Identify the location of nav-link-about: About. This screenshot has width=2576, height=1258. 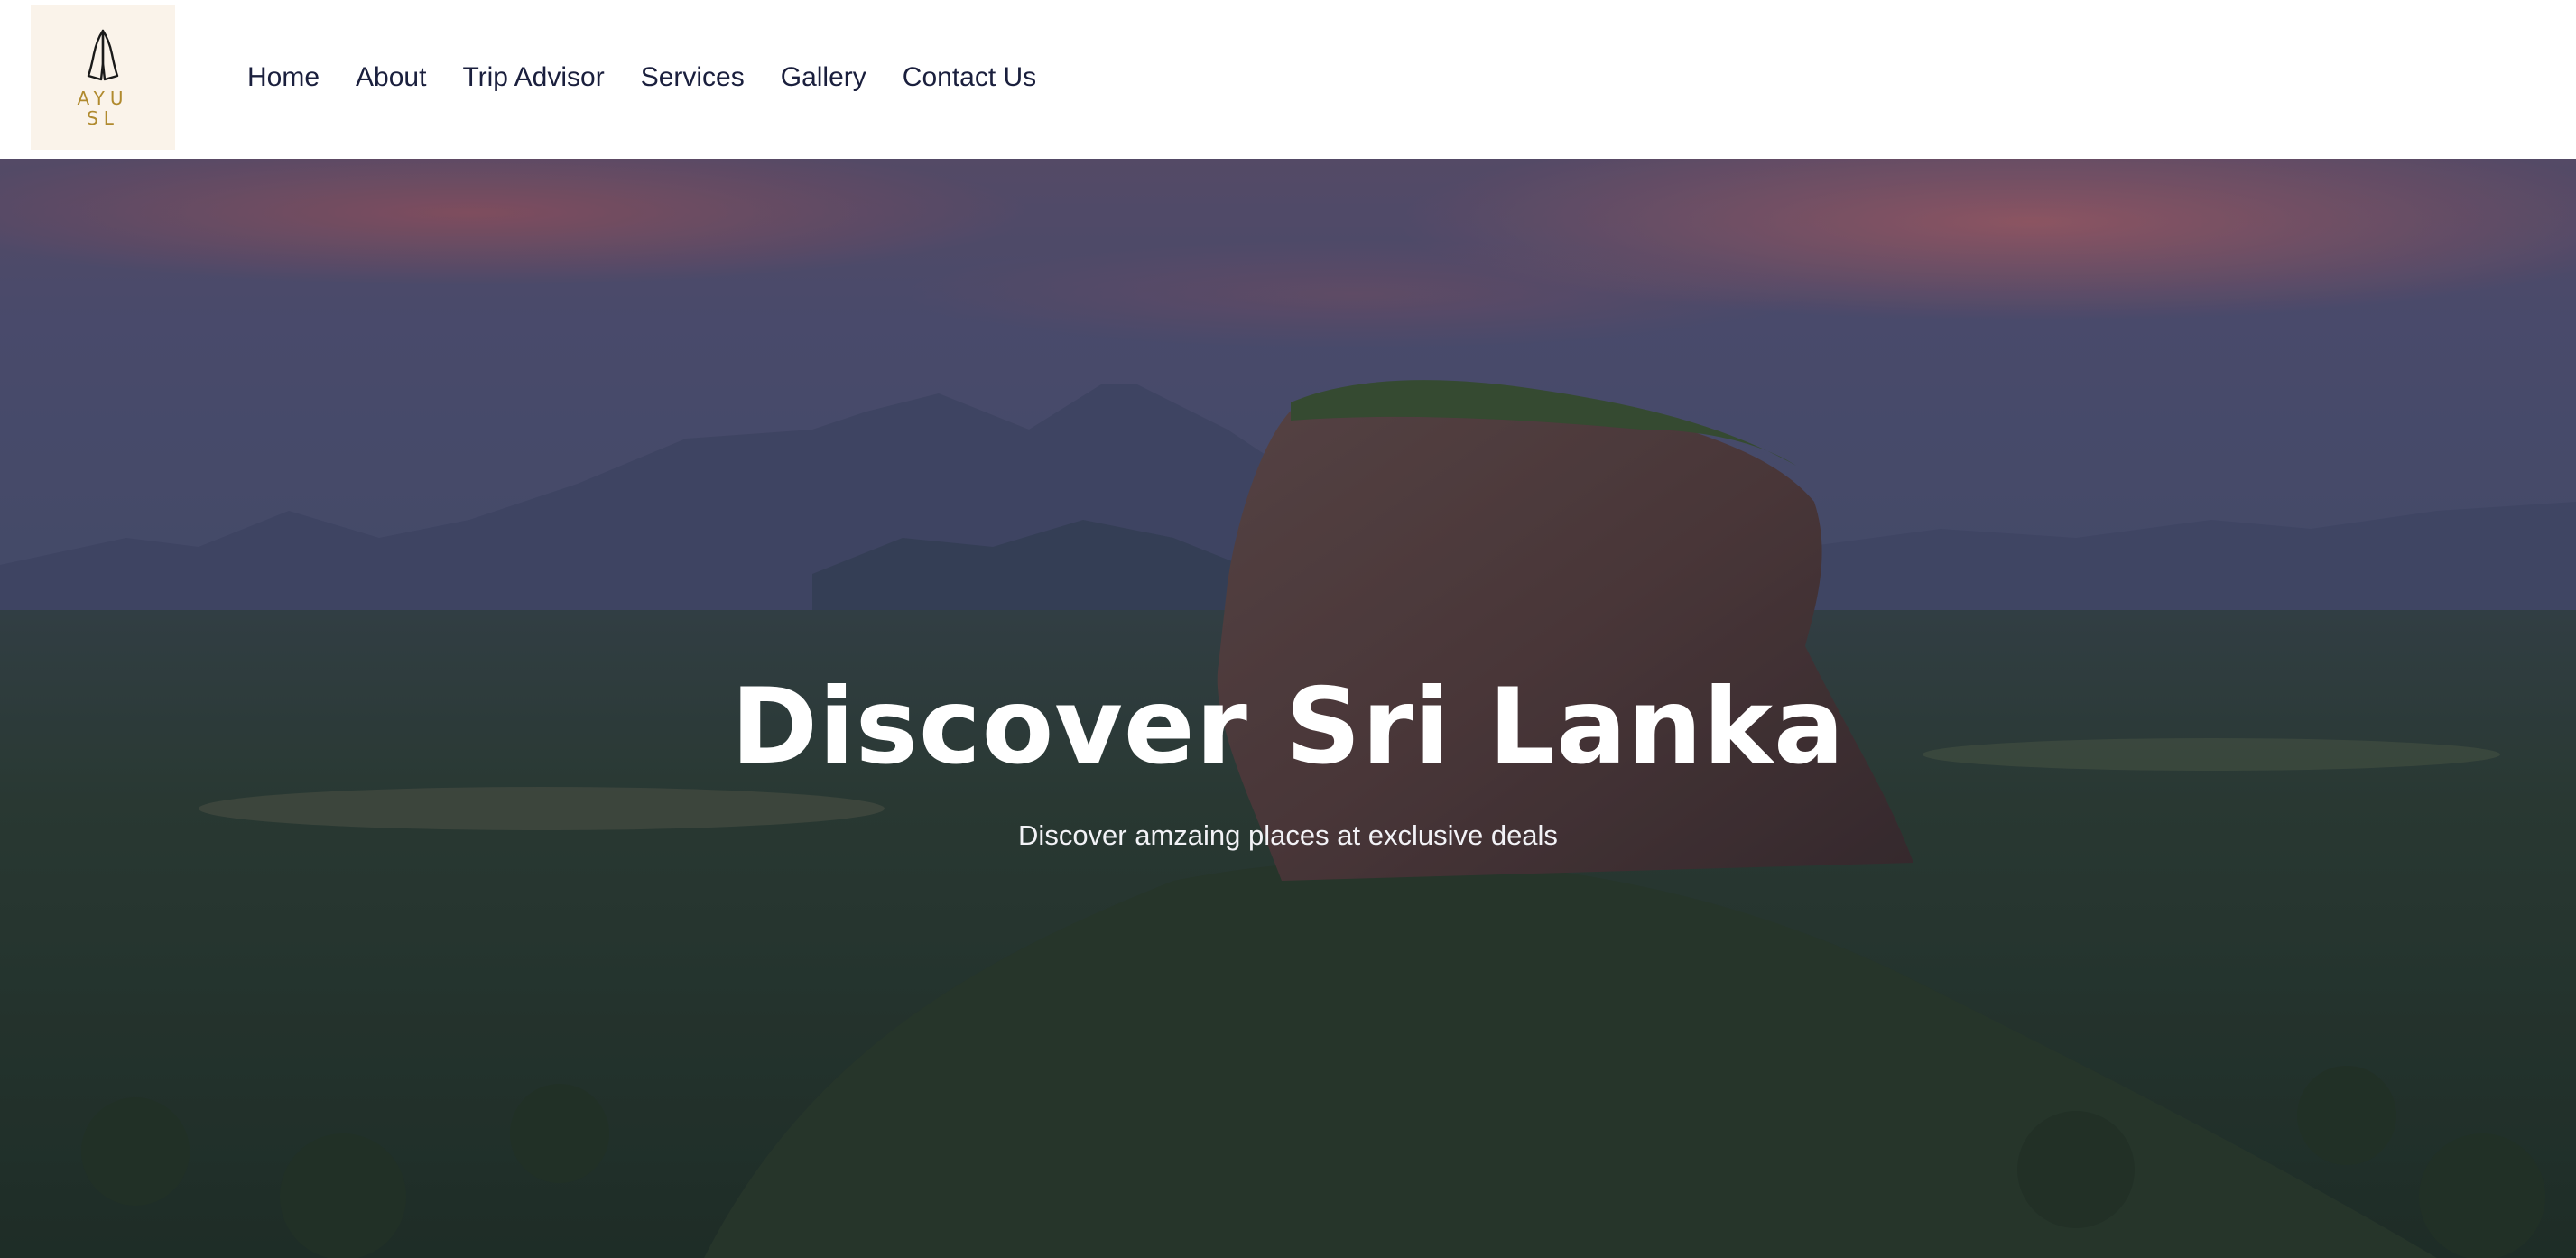
(391, 77).